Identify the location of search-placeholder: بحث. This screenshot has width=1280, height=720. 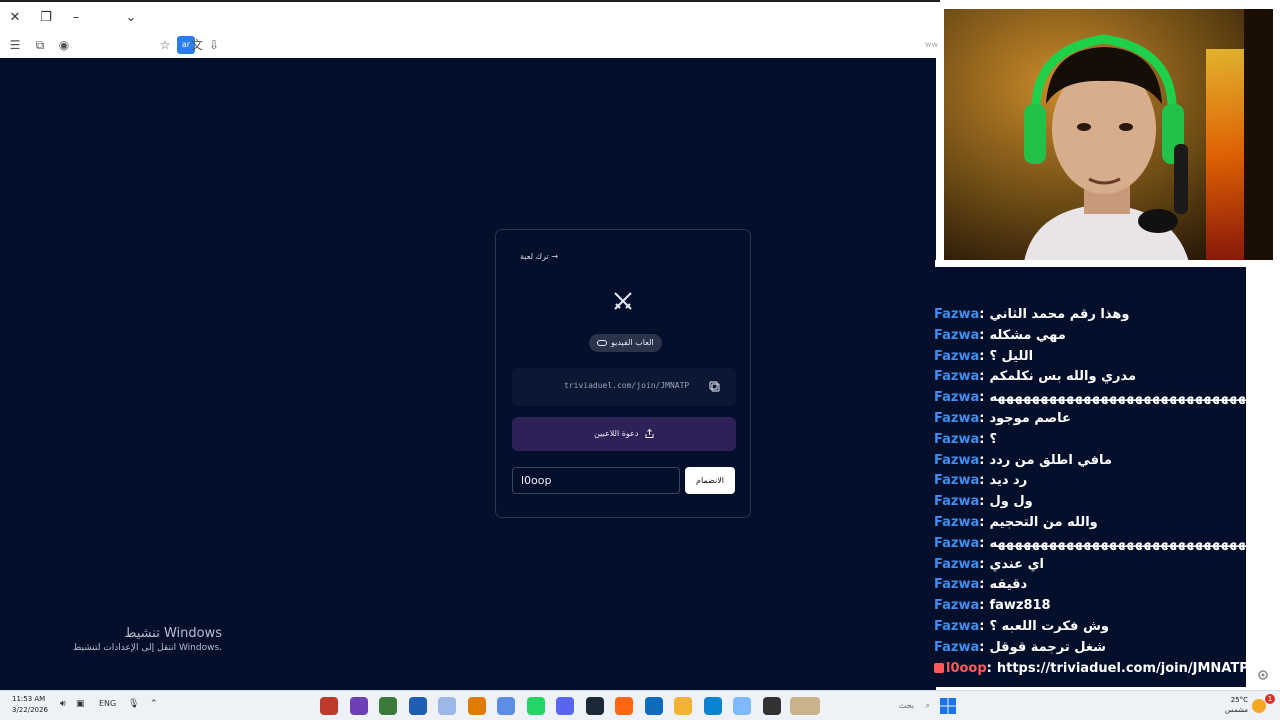
(906, 705).